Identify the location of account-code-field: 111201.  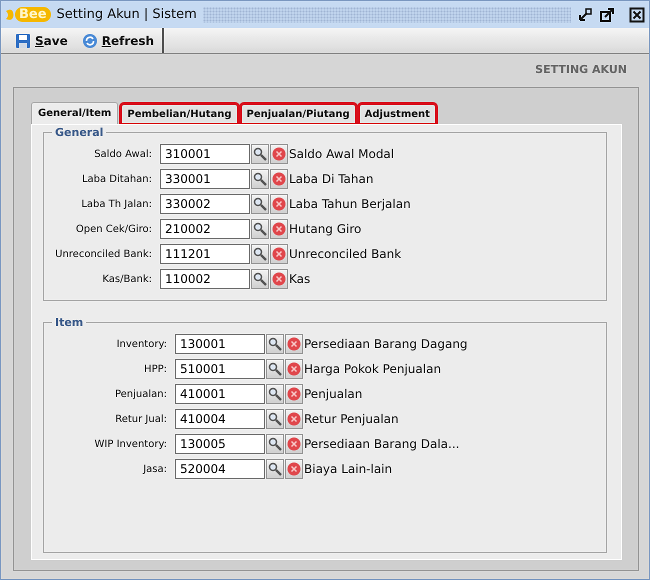
(205, 254).